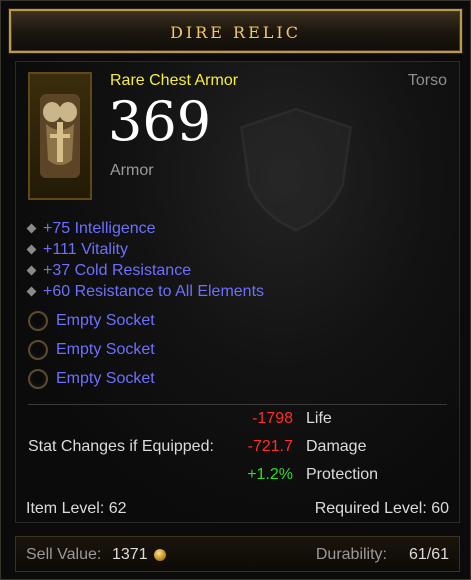  I want to click on affix-row: +60 Resistance to All Elements, so click(145, 291).